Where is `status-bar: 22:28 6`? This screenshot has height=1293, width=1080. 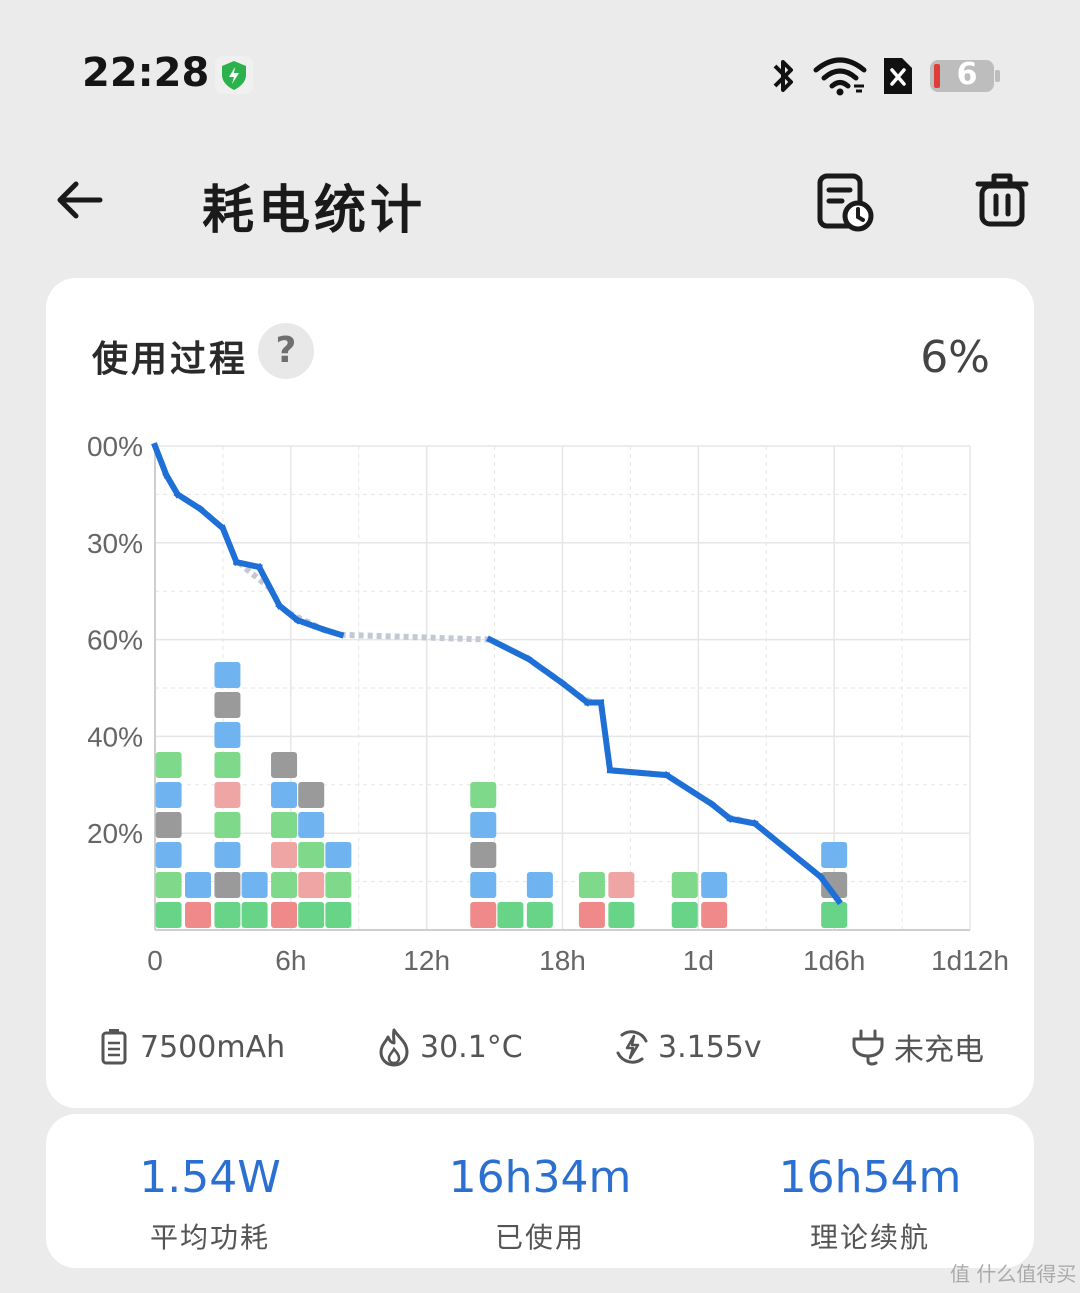 status-bar: 22:28 6 is located at coordinates (540, 70).